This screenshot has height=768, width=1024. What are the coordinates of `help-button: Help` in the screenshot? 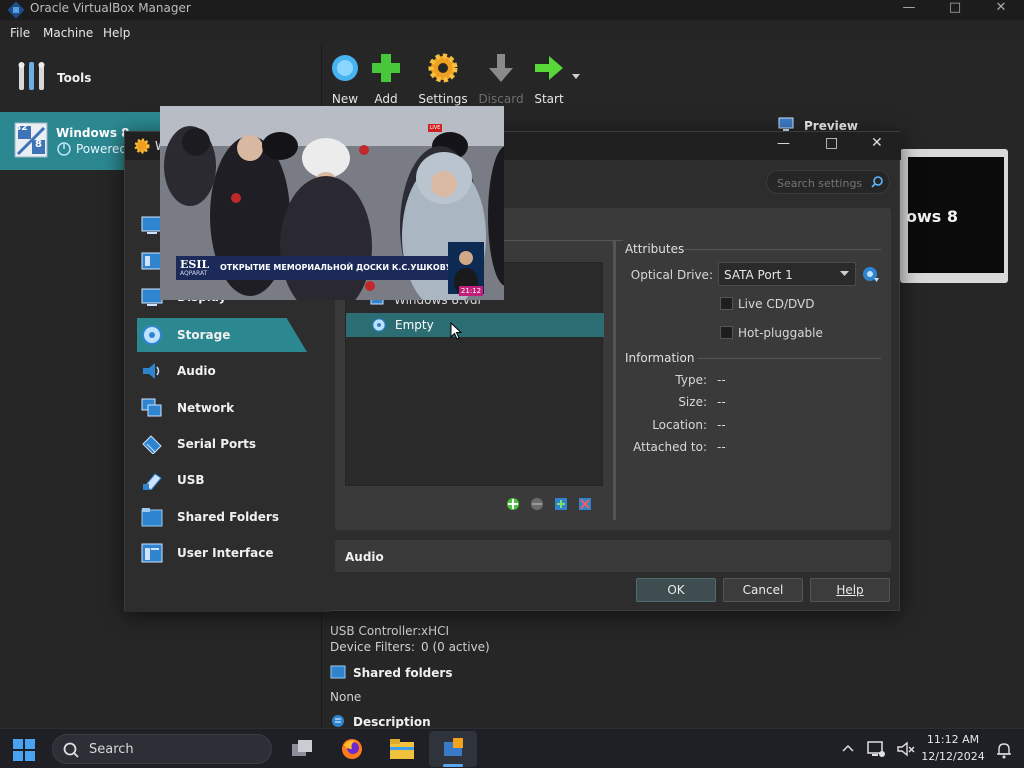 It's located at (850, 590).